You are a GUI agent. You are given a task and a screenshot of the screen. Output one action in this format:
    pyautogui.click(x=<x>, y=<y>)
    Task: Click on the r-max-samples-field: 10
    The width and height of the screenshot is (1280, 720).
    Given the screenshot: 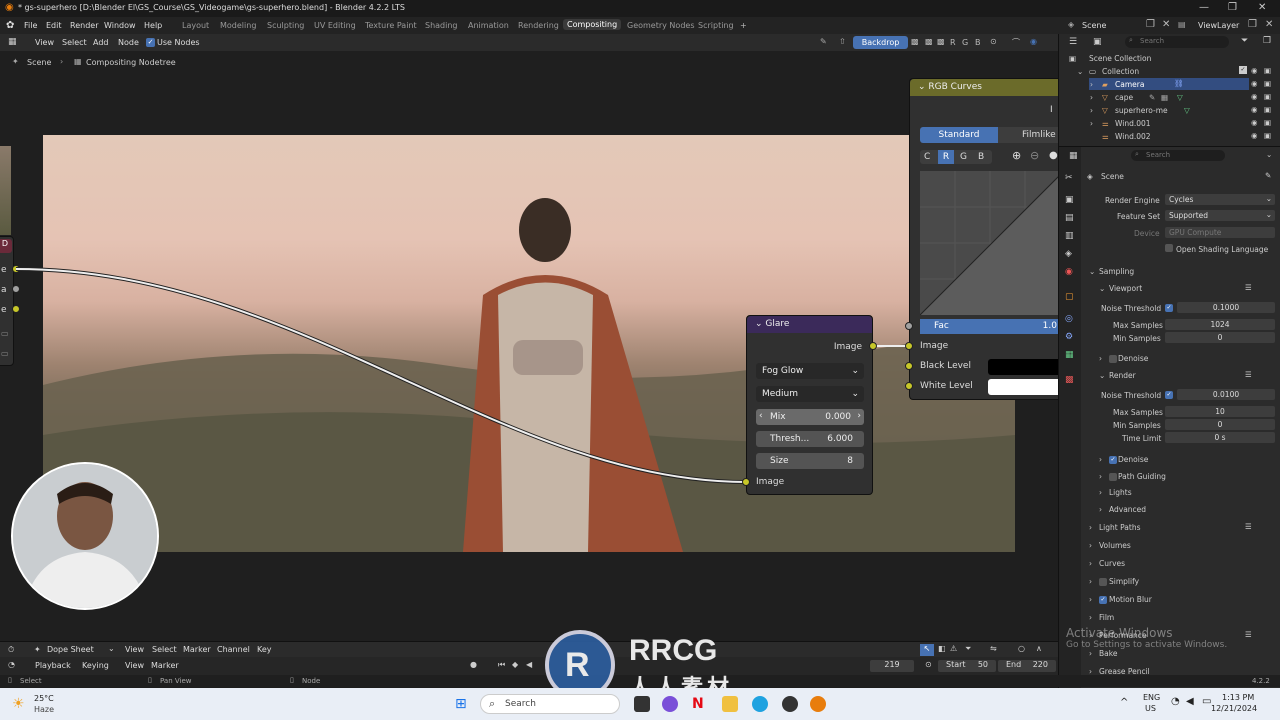 What is the action you would take?
    pyautogui.click(x=1220, y=411)
    